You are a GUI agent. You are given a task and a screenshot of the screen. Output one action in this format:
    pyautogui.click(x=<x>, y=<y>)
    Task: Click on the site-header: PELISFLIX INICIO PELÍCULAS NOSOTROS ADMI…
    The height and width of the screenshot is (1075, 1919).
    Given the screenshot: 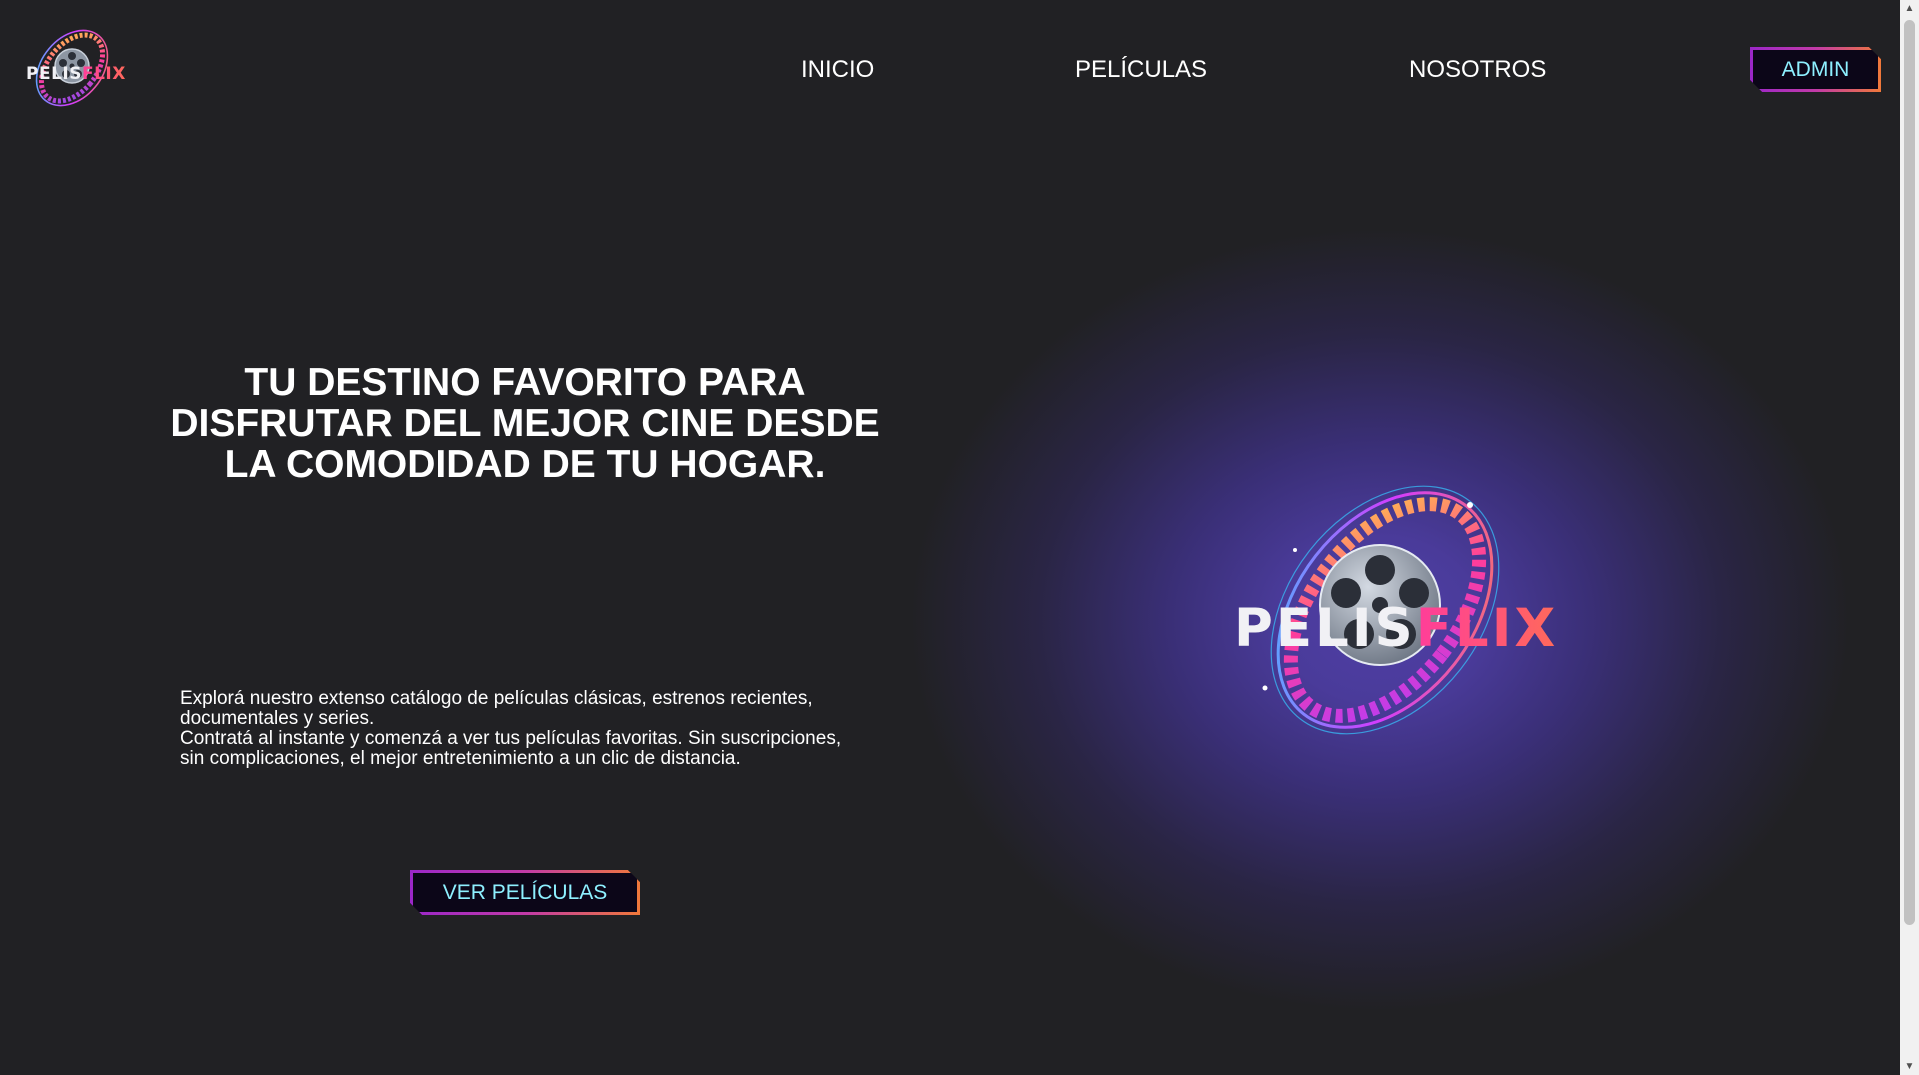 What is the action you would take?
    pyautogui.click(x=950, y=70)
    